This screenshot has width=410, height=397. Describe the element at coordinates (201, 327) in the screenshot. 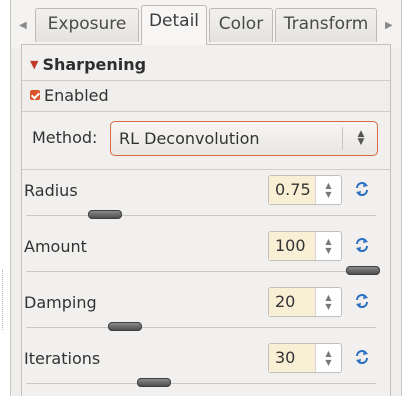

I see `damping-slider-track` at that location.